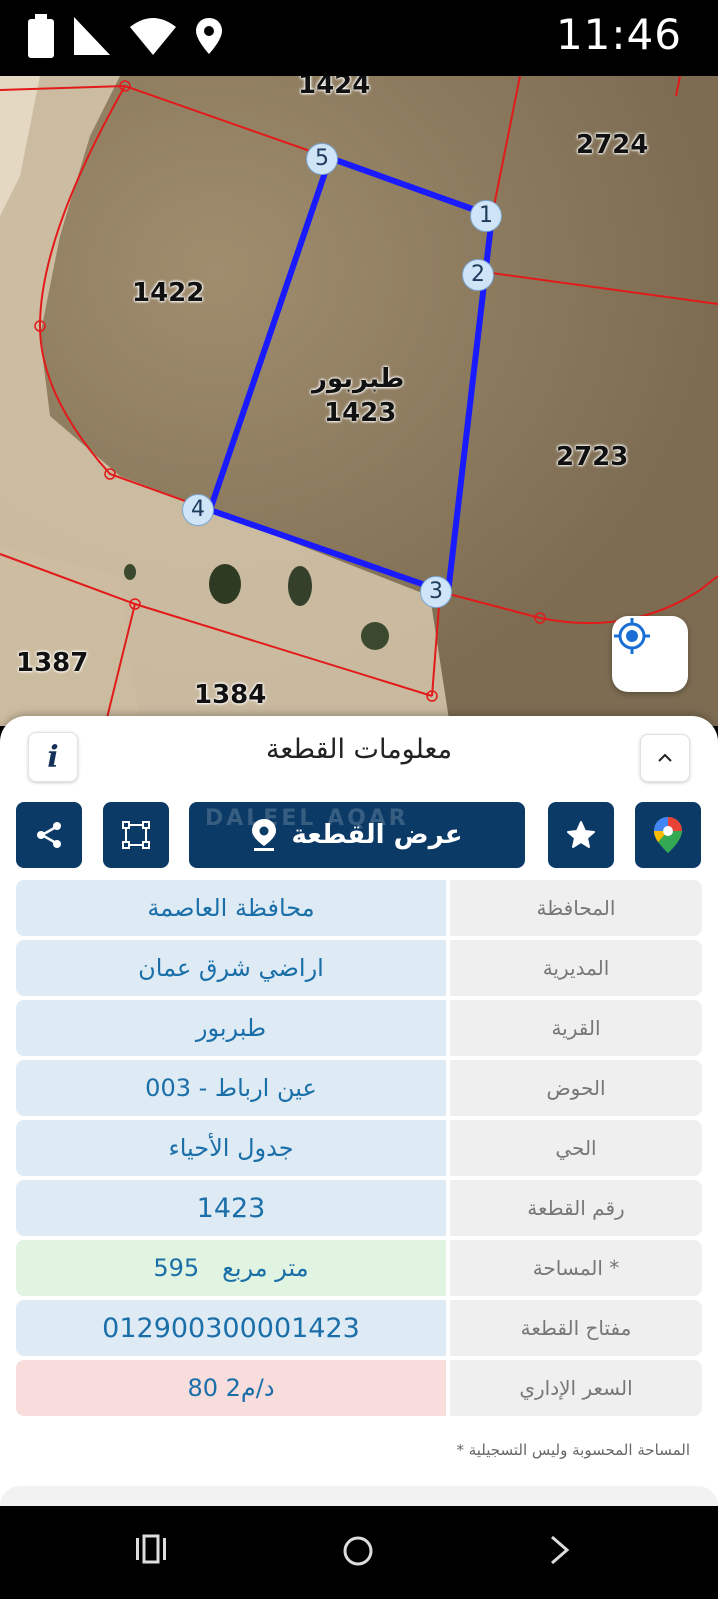 Image resolution: width=718 pixels, height=1599 pixels. I want to click on clock: 11:46, so click(618, 34).